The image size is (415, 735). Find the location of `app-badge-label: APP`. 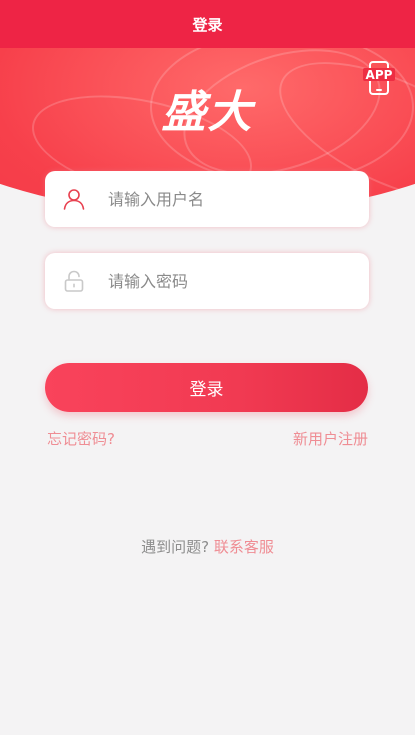

app-badge-label: APP is located at coordinates (379, 75).